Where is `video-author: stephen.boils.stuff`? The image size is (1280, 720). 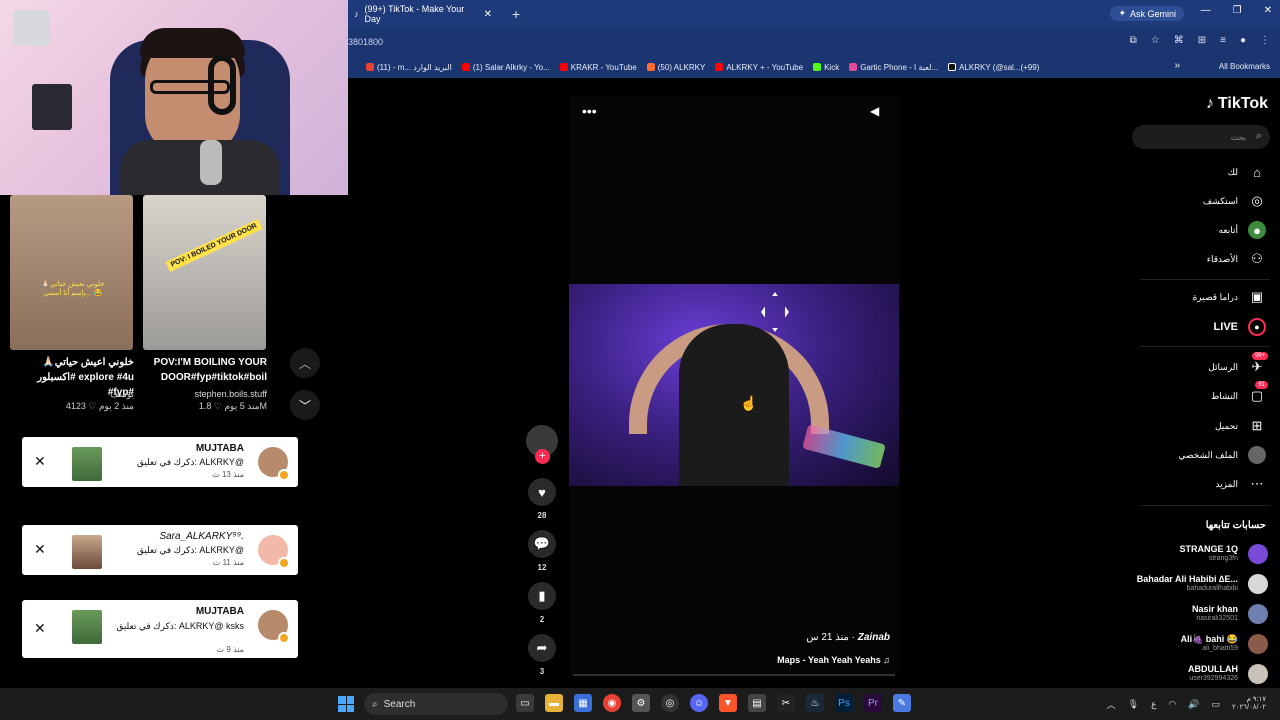 video-author: stephen.boils.stuff is located at coordinates (205, 394).